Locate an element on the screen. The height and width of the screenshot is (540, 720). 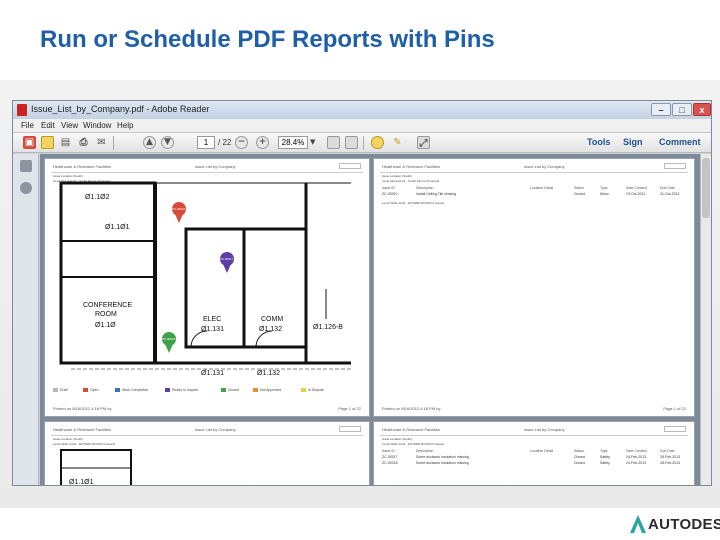
column-header: Location Detail is located at coordinates (542, 451).